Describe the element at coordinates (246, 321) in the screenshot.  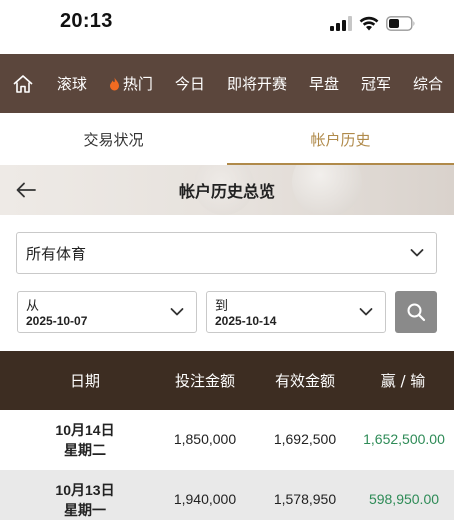
I see `date-to-value: 2025-10-14` at that location.